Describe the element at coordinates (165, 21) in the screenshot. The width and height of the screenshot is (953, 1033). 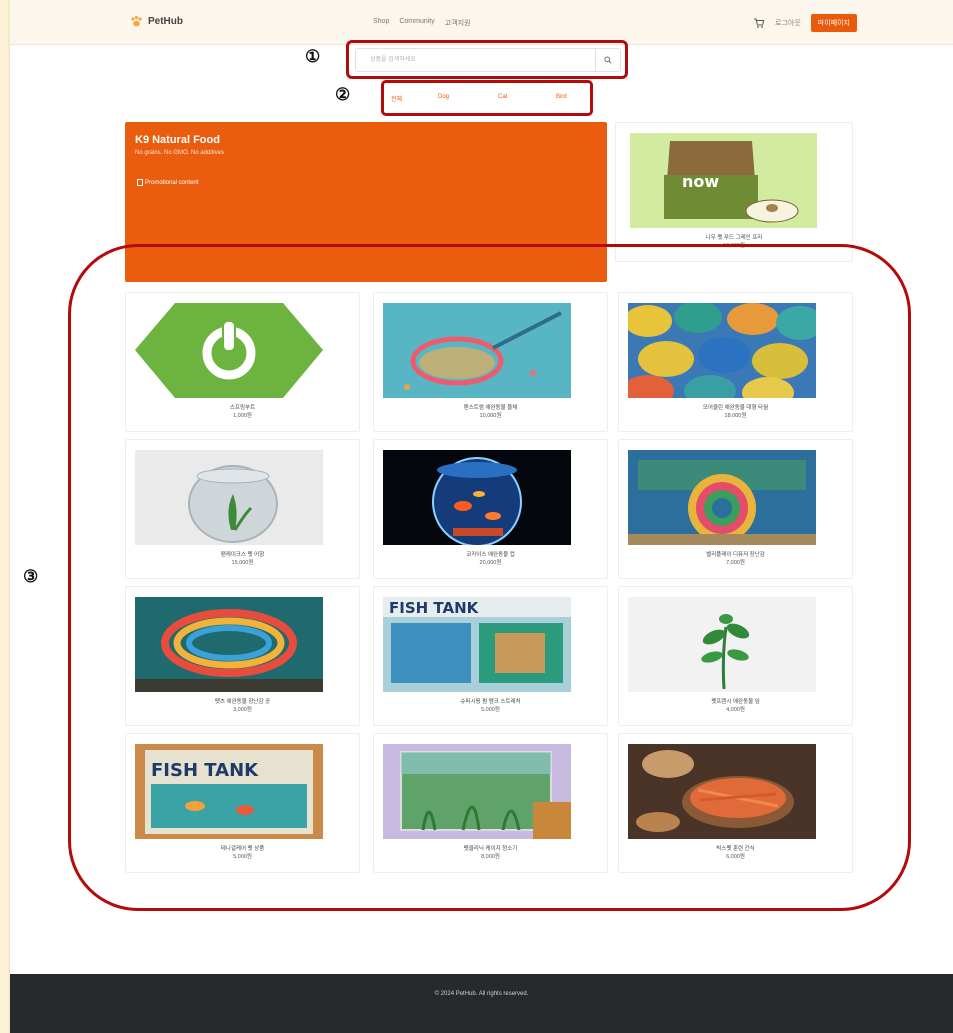
I see `logo-text: PetHub` at that location.